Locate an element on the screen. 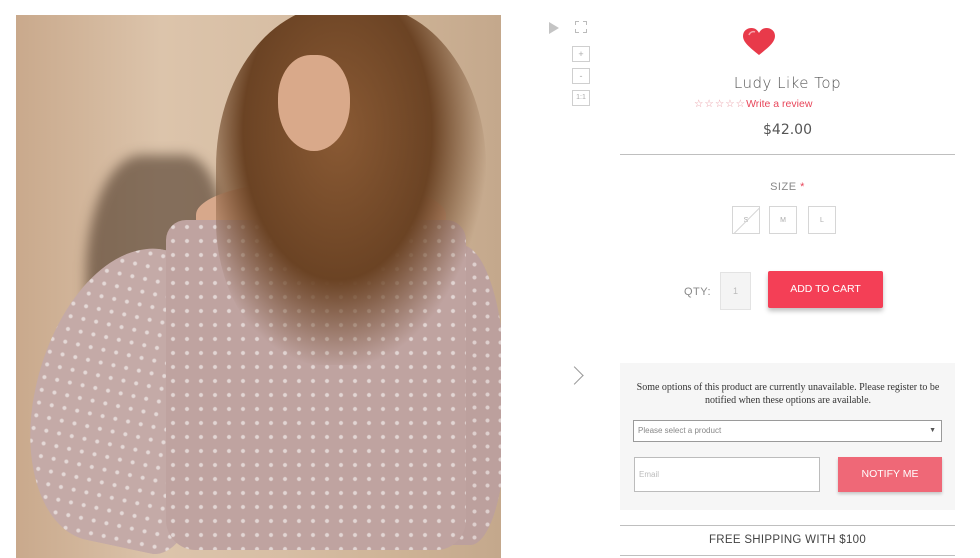  product-select-placeholder: Please select a product is located at coordinates (680, 430).